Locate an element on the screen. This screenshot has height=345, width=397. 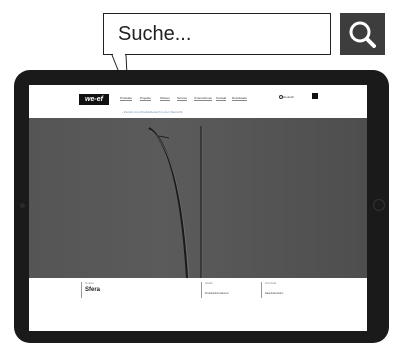
product-name: Sfera is located at coordinates (93, 290).